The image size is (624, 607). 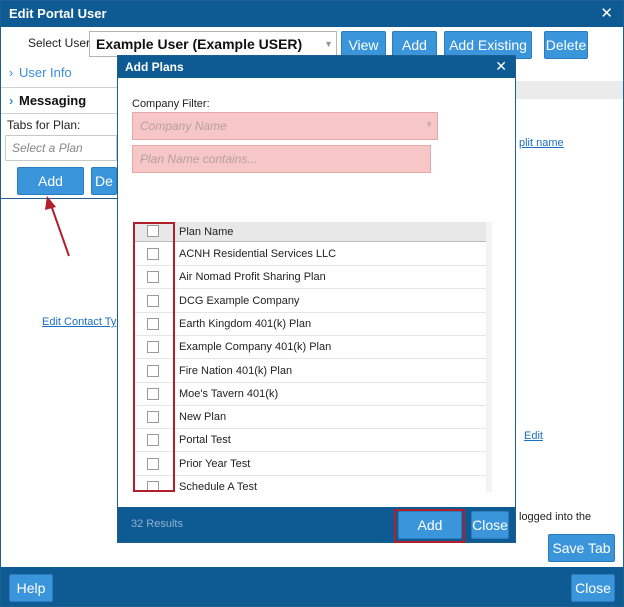 I want to click on plan-name: New Plan, so click(x=203, y=417).